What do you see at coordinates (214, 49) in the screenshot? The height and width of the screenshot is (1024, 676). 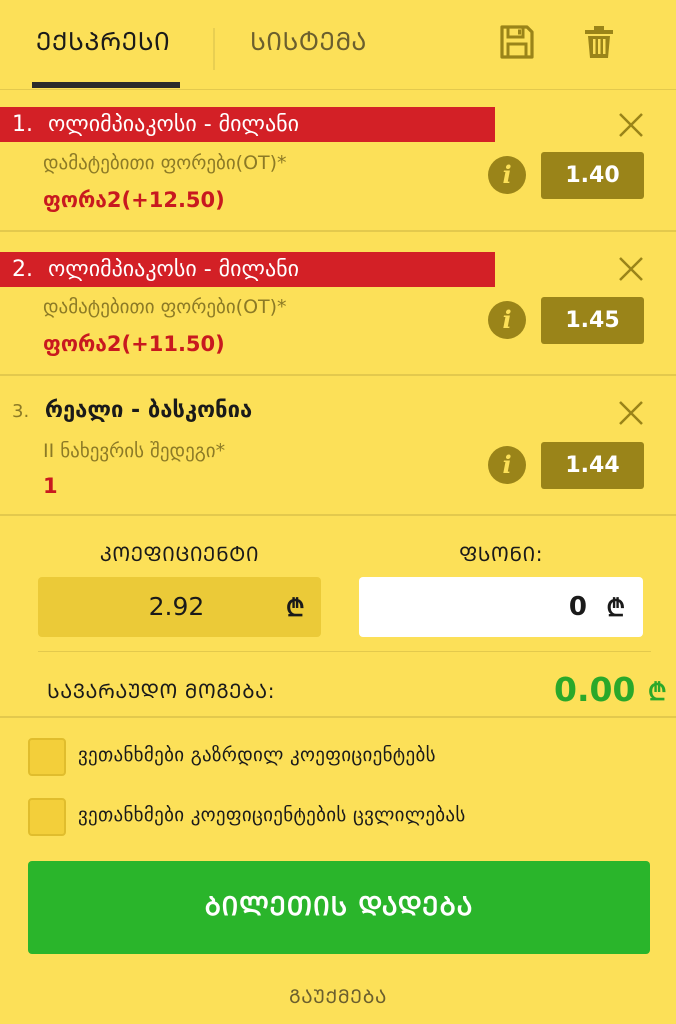 I see `tab-divider` at bounding box center [214, 49].